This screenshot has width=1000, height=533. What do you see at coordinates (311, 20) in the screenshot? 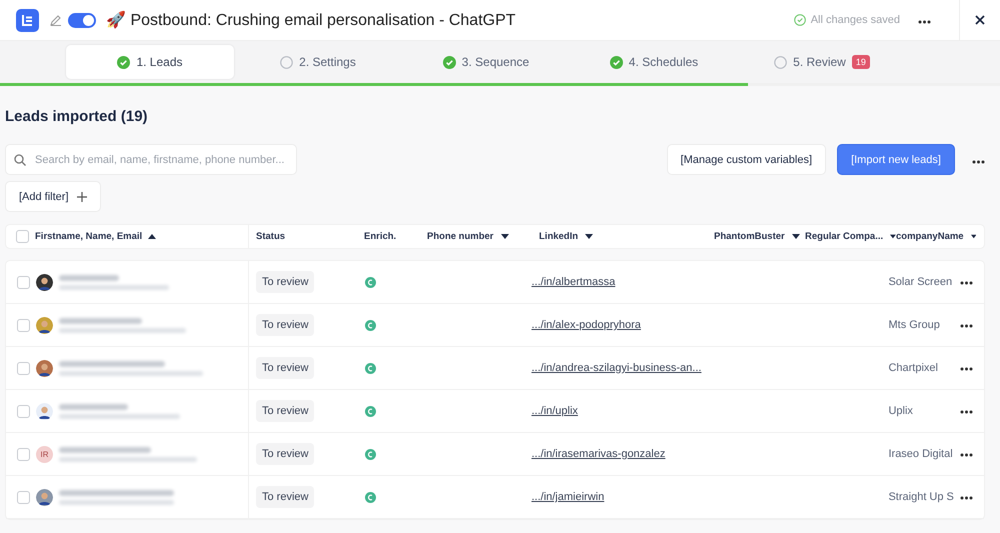
I see `window-title: 🚀 Postbound: Crushing email personalisation - ChatGPT` at bounding box center [311, 20].